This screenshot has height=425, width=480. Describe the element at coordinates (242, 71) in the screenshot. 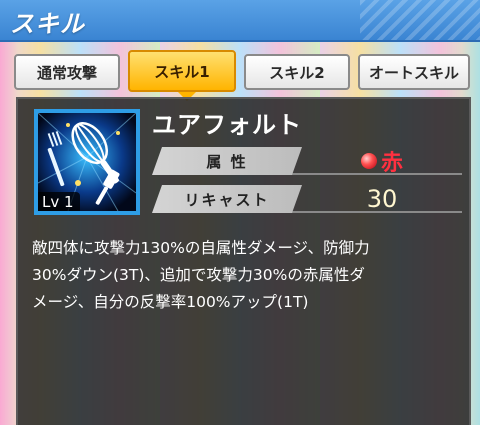

I see `tab-bar: 通常攻撃 スキル1 スキル2 オートスキル` at that location.